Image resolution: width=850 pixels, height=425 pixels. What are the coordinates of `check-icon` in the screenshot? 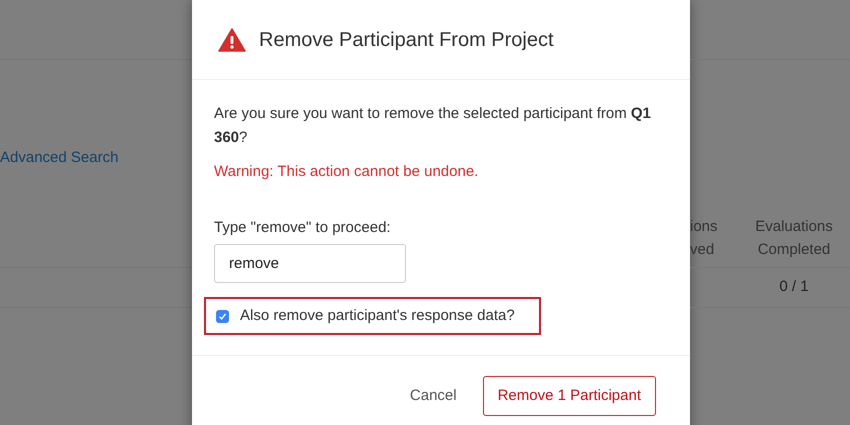 It's located at (222, 316).